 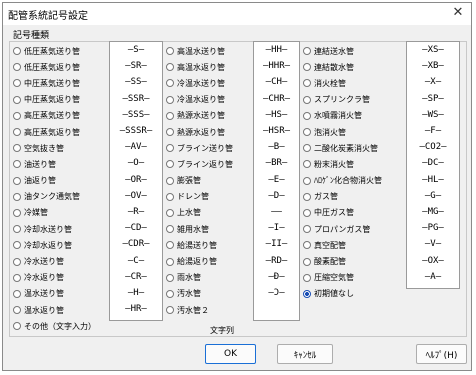 What do you see at coordinates (199, 51) in the screenshot?
I see `radio-option: 高温水送り管` at bounding box center [199, 51].